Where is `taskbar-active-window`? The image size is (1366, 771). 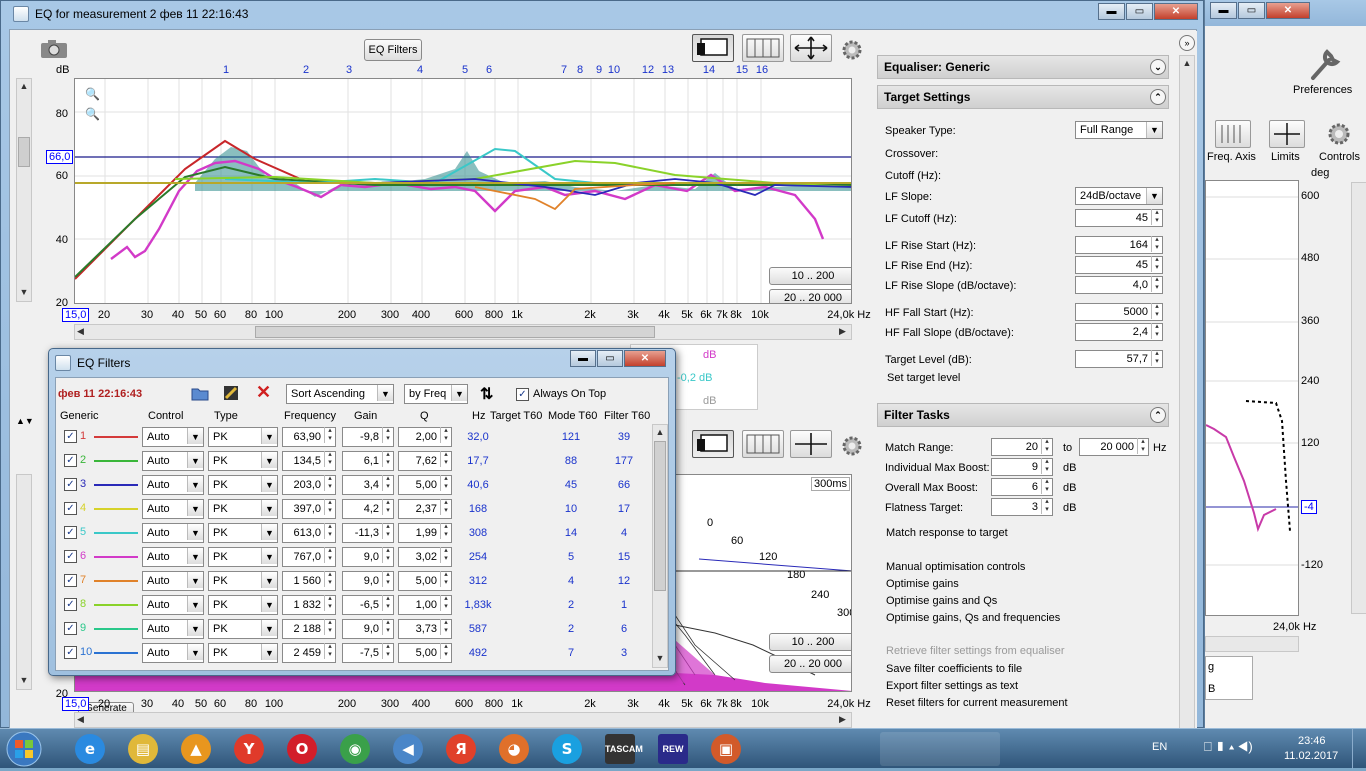
taskbar-active-window is located at coordinates (940, 749).